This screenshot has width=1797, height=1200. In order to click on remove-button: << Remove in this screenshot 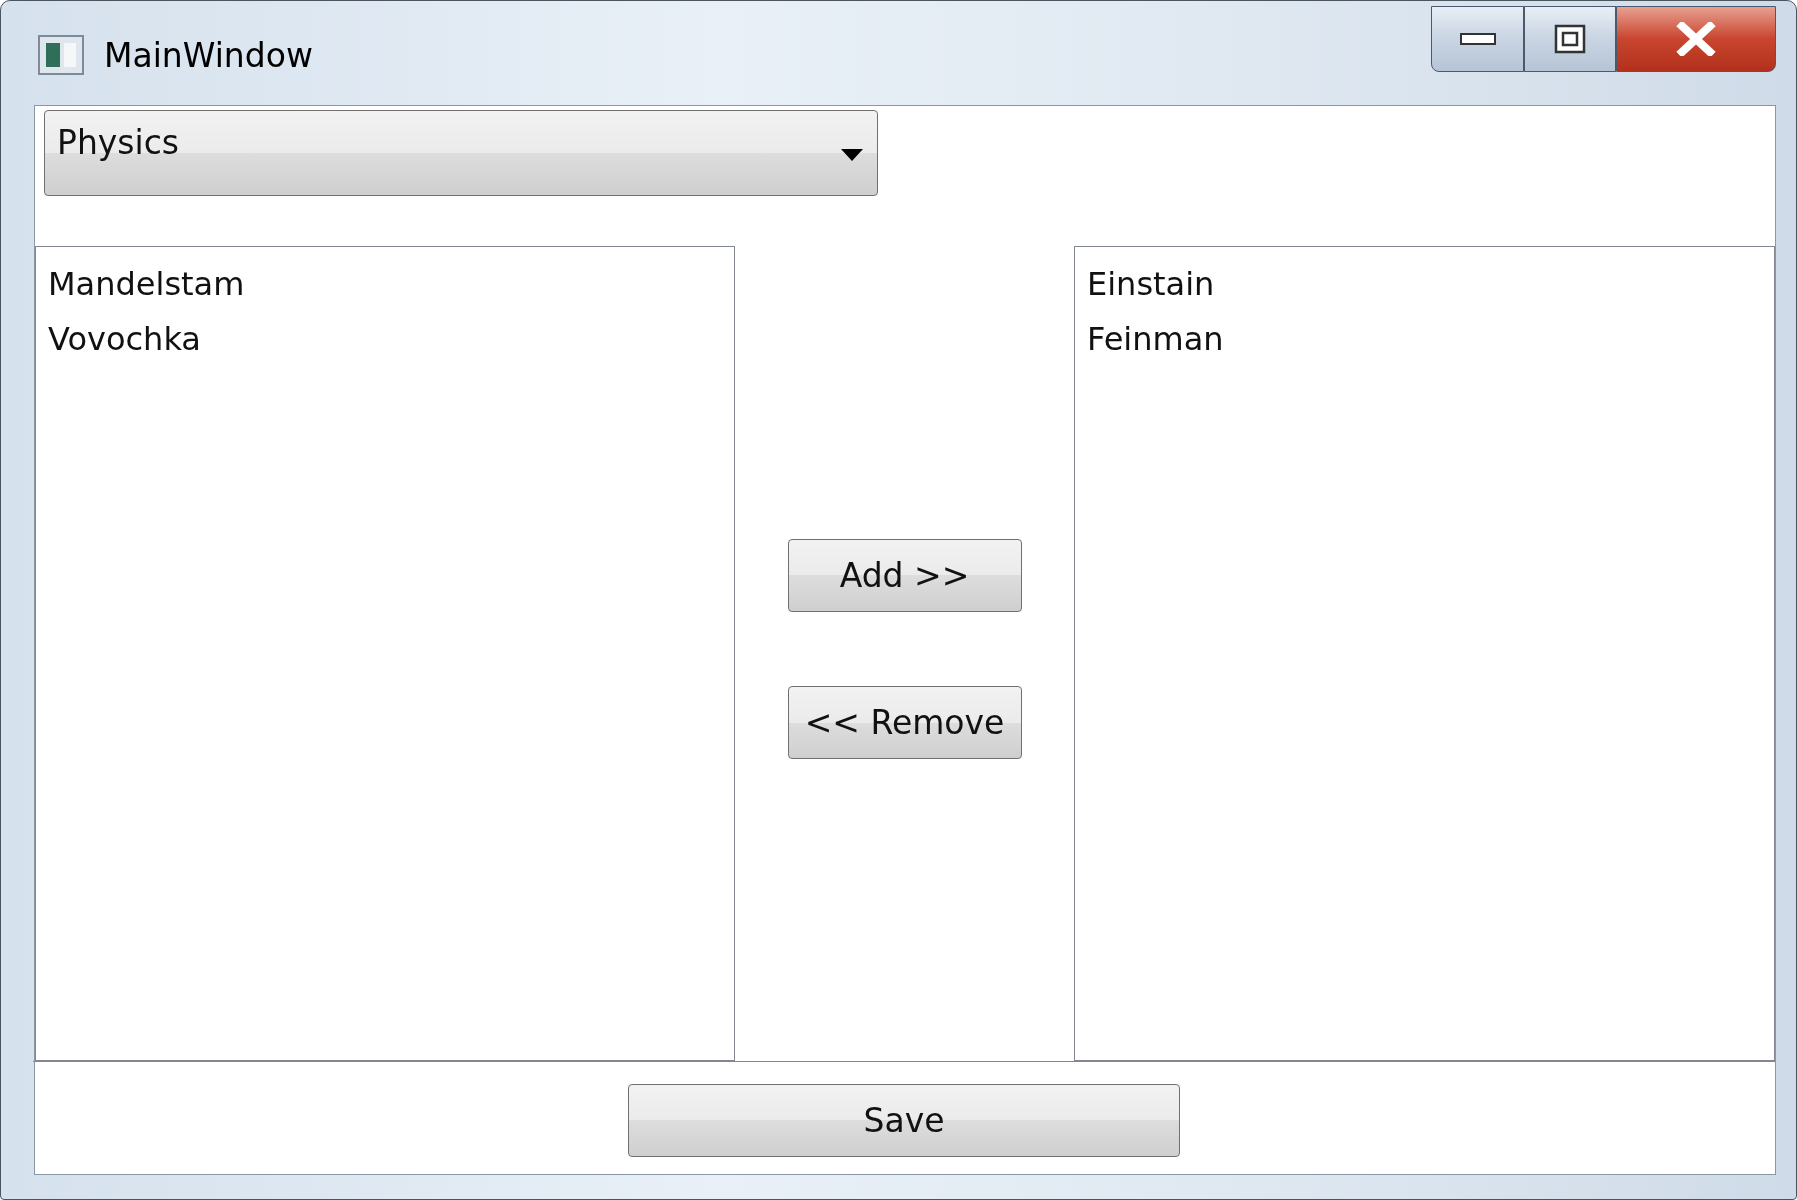, I will do `click(904, 722)`.